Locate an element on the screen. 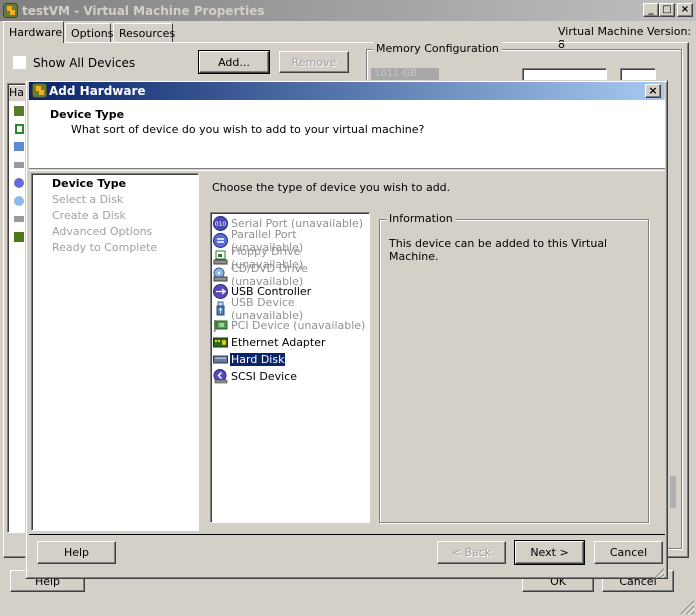 This screenshot has width=696, height=616. hard-disk-icon is located at coordinates (220, 359).